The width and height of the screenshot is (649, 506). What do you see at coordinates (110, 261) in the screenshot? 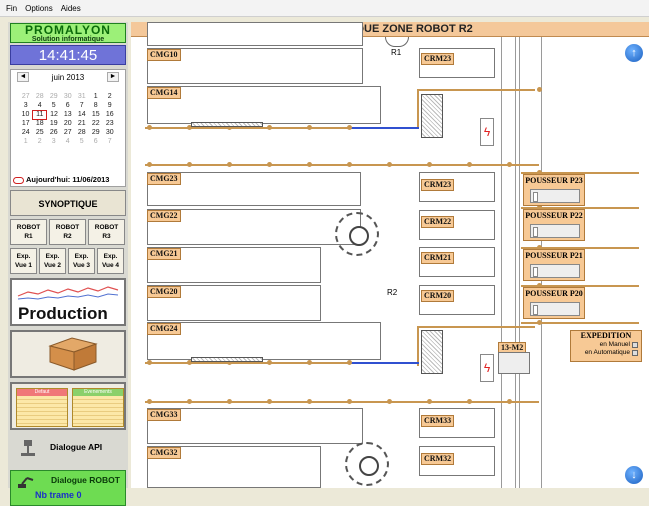
I see `view-4-button: Exp. Vue 4` at bounding box center [110, 261].